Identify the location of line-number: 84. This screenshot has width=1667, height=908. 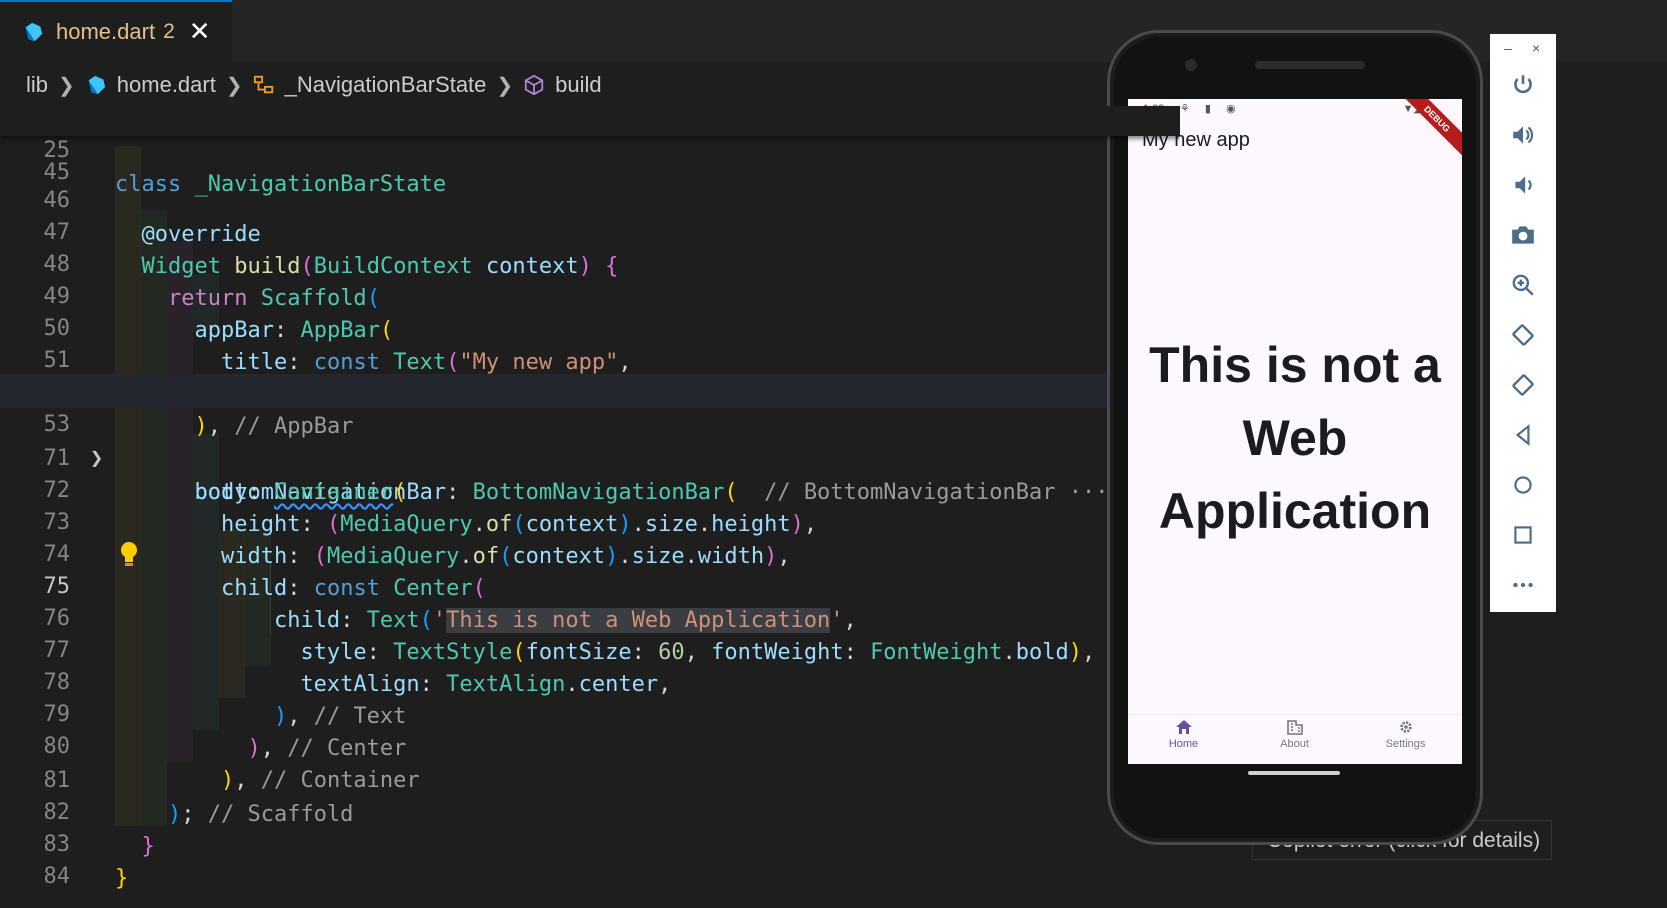
(57, 876).